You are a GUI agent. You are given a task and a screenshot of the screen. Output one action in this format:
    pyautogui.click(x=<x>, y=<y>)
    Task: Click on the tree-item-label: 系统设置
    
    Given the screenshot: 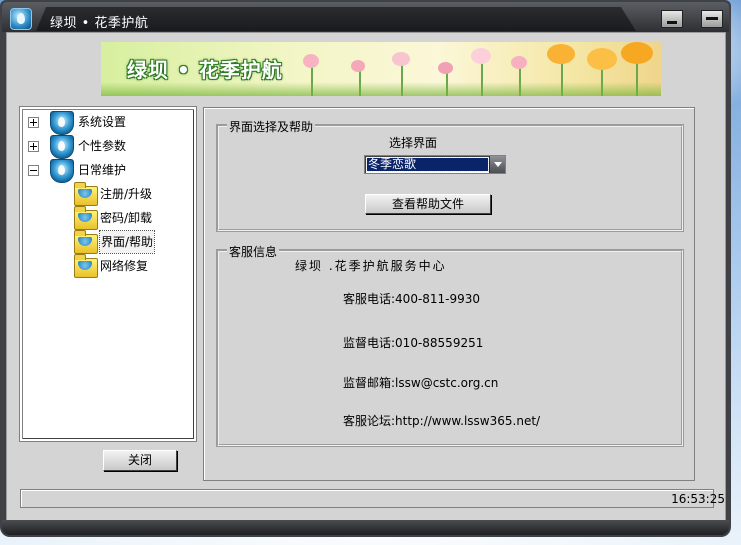 What is the action you would take?
    pyautogui.click(x=102, y=122)
    